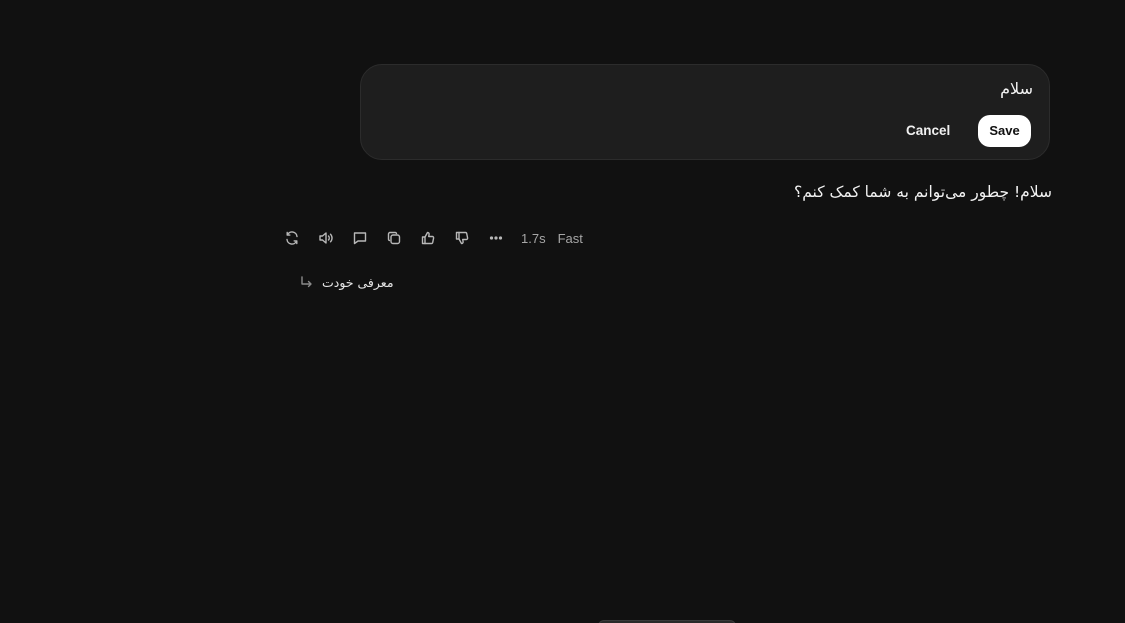  What do you see at coordinates (394, 238) in the screenshot?
I see `copy-icon` at bounding box center [394, 238].